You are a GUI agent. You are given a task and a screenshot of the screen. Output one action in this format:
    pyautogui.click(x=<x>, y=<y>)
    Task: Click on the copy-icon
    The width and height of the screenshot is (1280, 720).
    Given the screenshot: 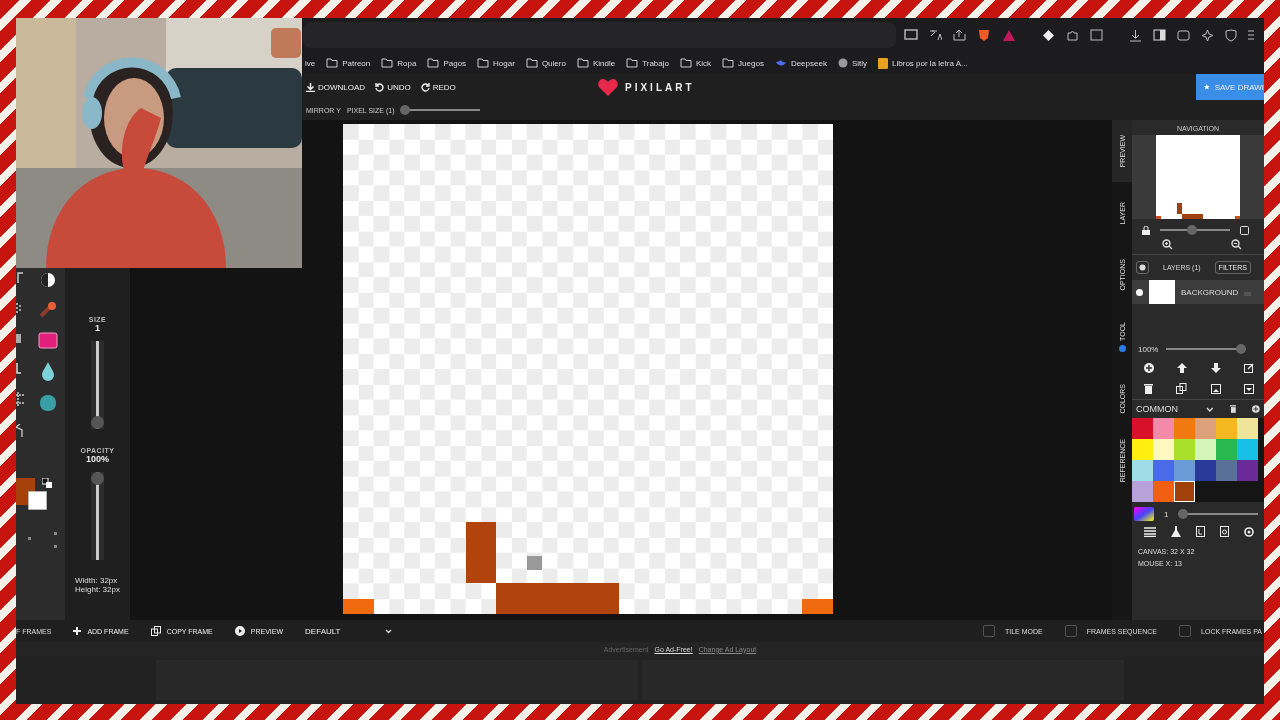 What is the action you would take?
    pyautogui.click(x=155, y=631)
    